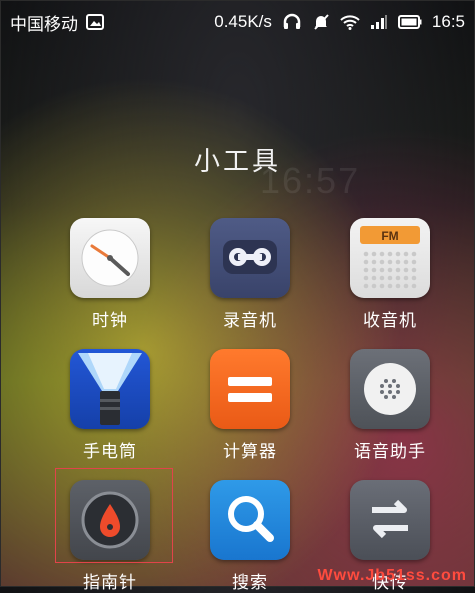  I want to click on app-label: 收音机, so click(390, 320).